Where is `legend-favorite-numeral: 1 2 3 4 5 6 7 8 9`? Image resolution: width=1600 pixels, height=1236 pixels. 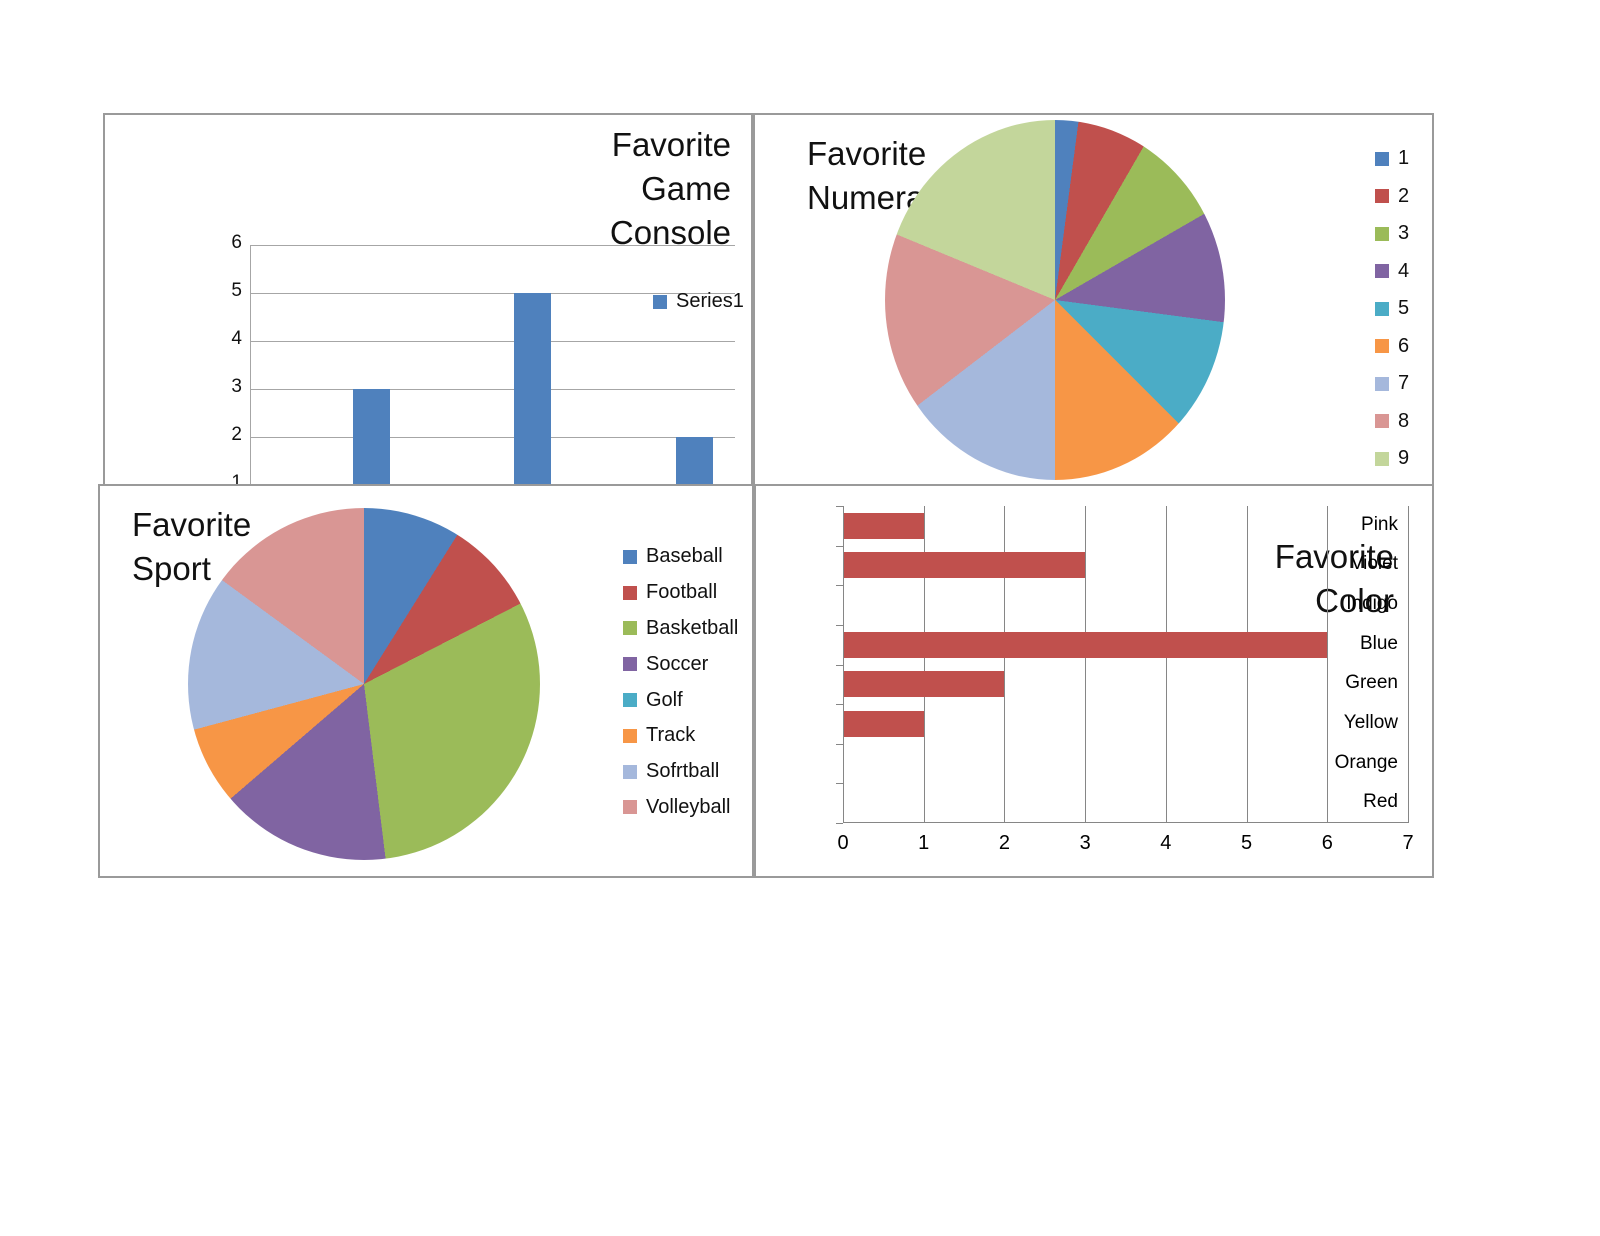 legend-favorite-numeral: 1 2 3 4 5 6 7 8 9 is located at coordinates (1392, 309).